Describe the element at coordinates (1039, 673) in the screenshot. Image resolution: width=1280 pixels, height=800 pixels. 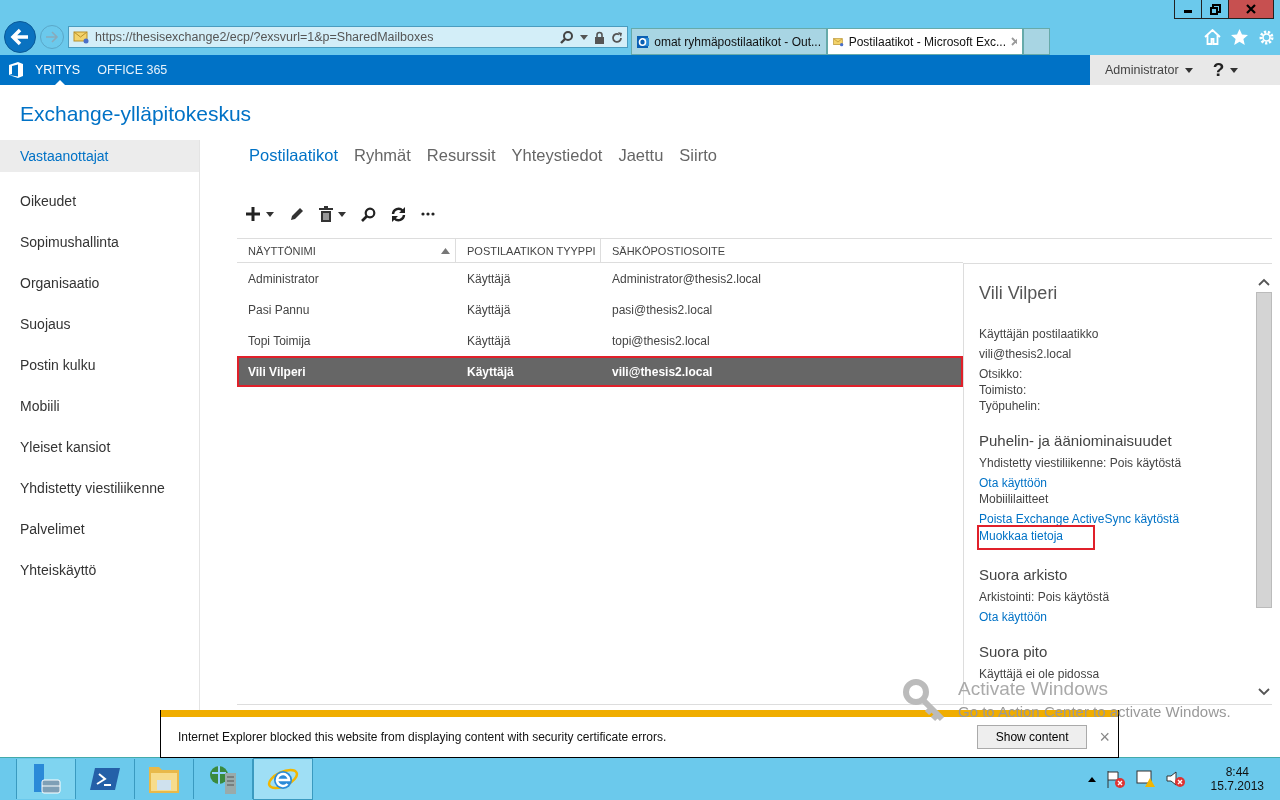
I see `detail-text: Käyttäjä ei ole pidossa` at that location.